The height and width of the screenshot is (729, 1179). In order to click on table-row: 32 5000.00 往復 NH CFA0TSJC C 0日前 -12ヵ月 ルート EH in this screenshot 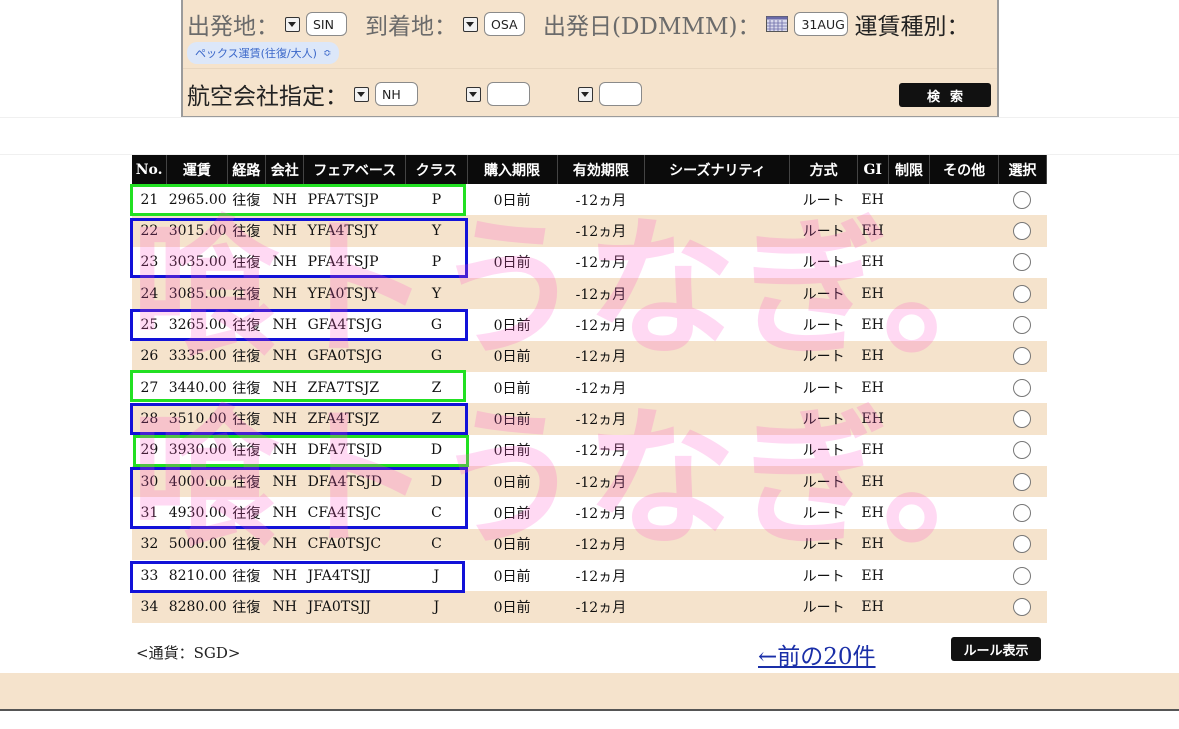, I will do `click(589, 544)`.